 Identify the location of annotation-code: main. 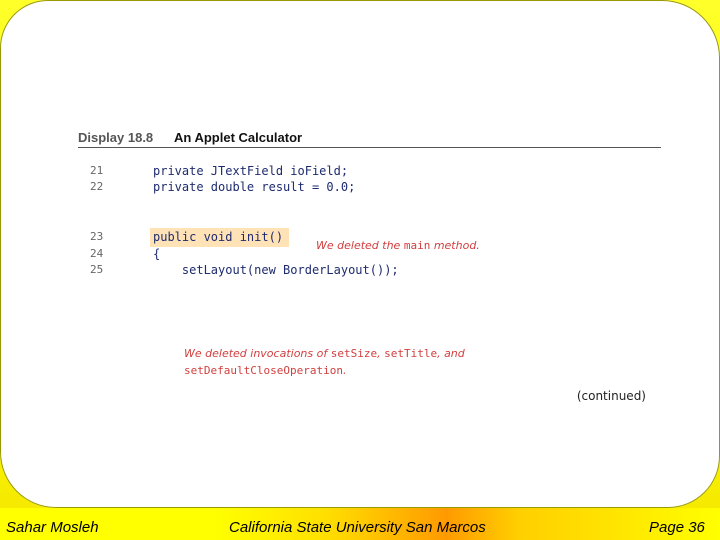
(417, 245).